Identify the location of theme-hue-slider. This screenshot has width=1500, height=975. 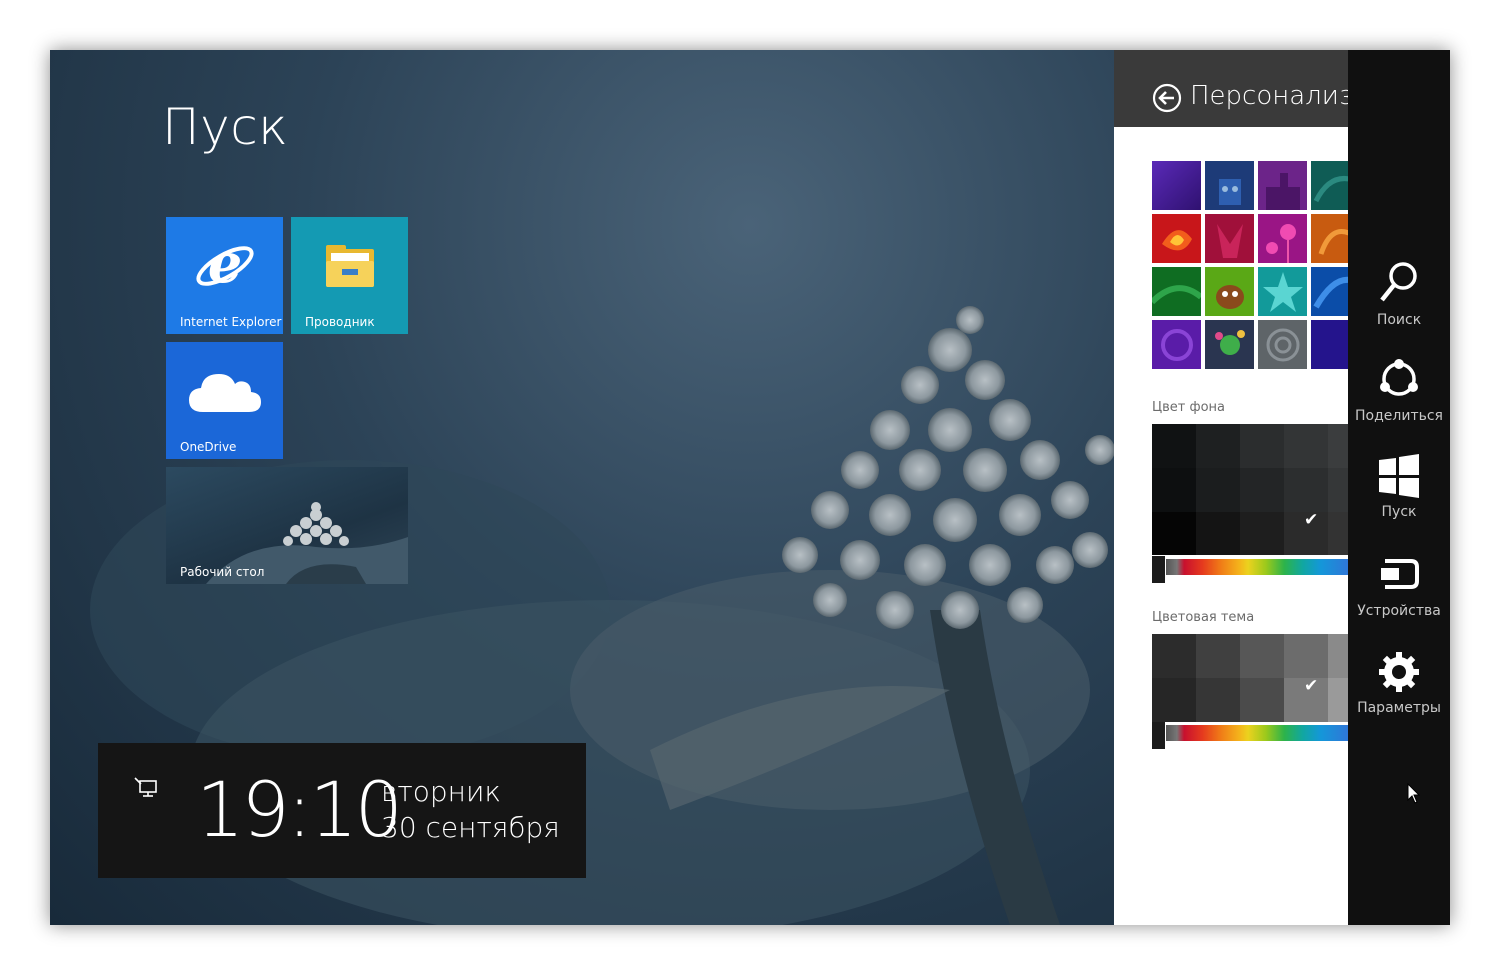
(1250, 735).